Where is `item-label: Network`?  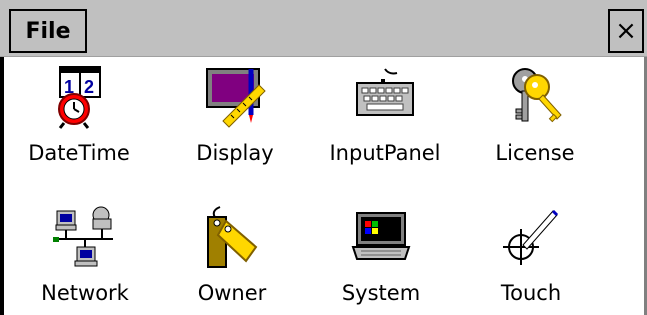 item-label: Network is located at coordinates (85, 293).